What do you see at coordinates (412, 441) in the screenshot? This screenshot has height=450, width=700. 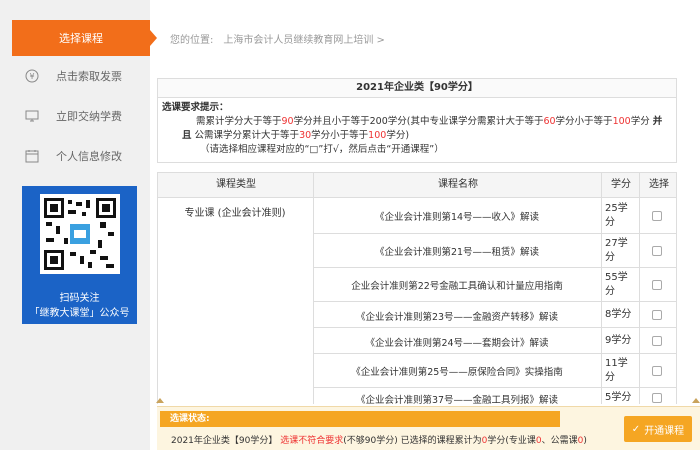 I see `status-text: (不够90学分) 已选择的课程累计为` at bounding box center [412, 441].